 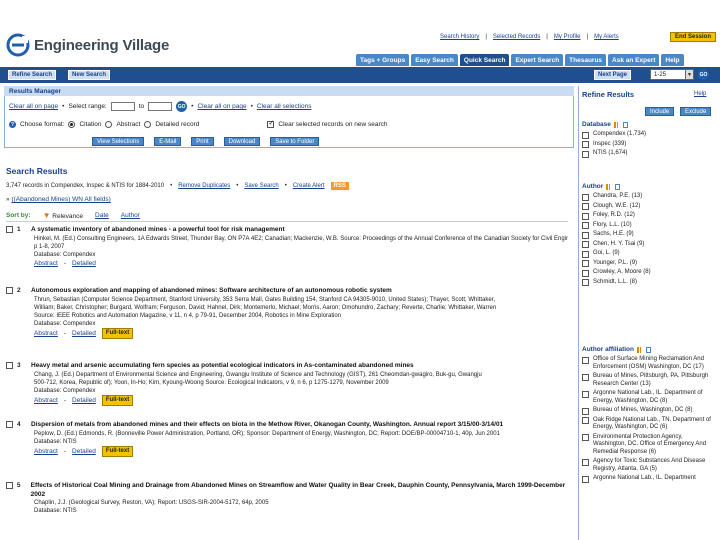 What do you see at coordinates (703, 74) in the screenshot?
I see `page-go-button: GO` at bounding box center [703, 74].